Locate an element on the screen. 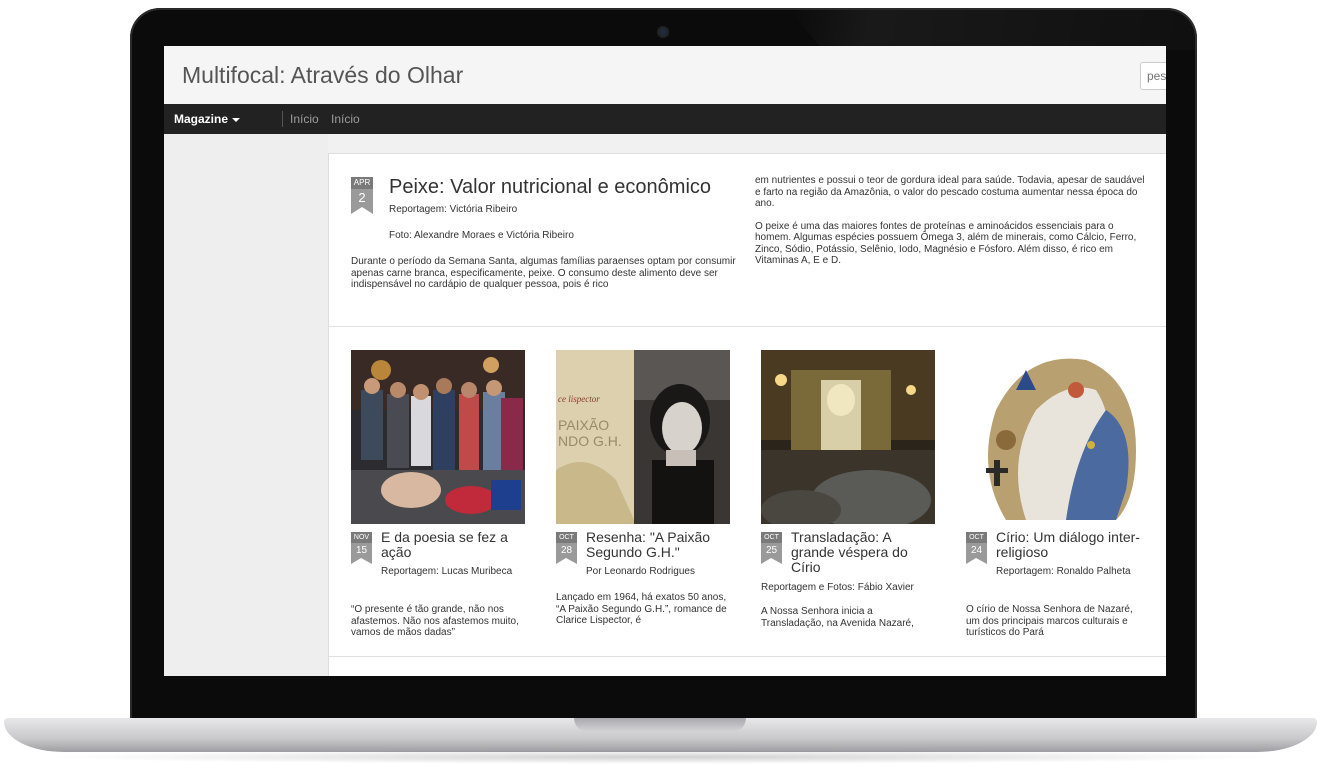  sidebar is located at coordinates (246, 405).